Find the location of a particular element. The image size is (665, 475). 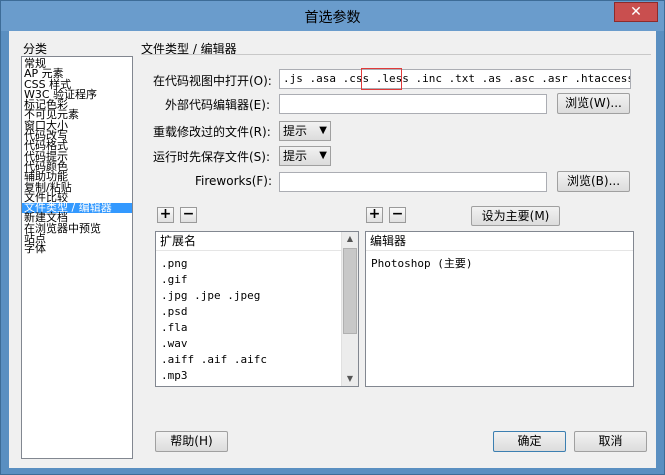

extension-row: .aiff .aif .aifc is located at coordinates (249, 360).